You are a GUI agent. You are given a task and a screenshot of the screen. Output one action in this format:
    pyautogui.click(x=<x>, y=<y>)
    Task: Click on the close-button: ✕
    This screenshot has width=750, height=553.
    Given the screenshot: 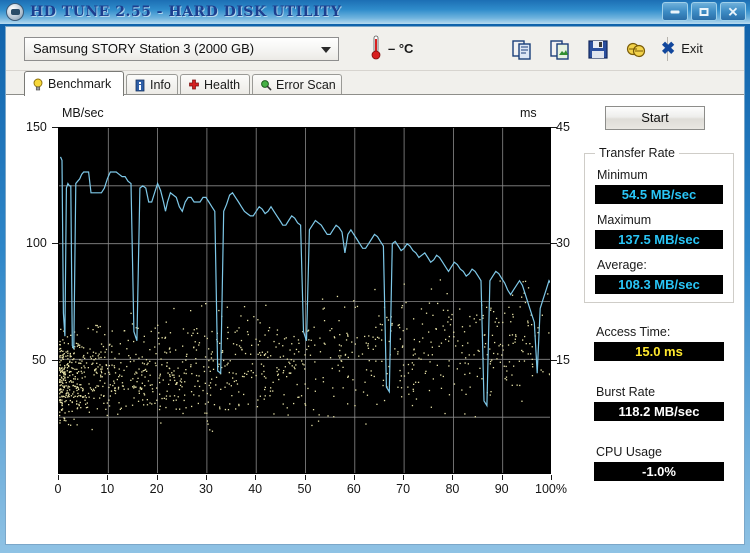 What is the action you would take?
    pyautogui.click(x=733, y=11)
    